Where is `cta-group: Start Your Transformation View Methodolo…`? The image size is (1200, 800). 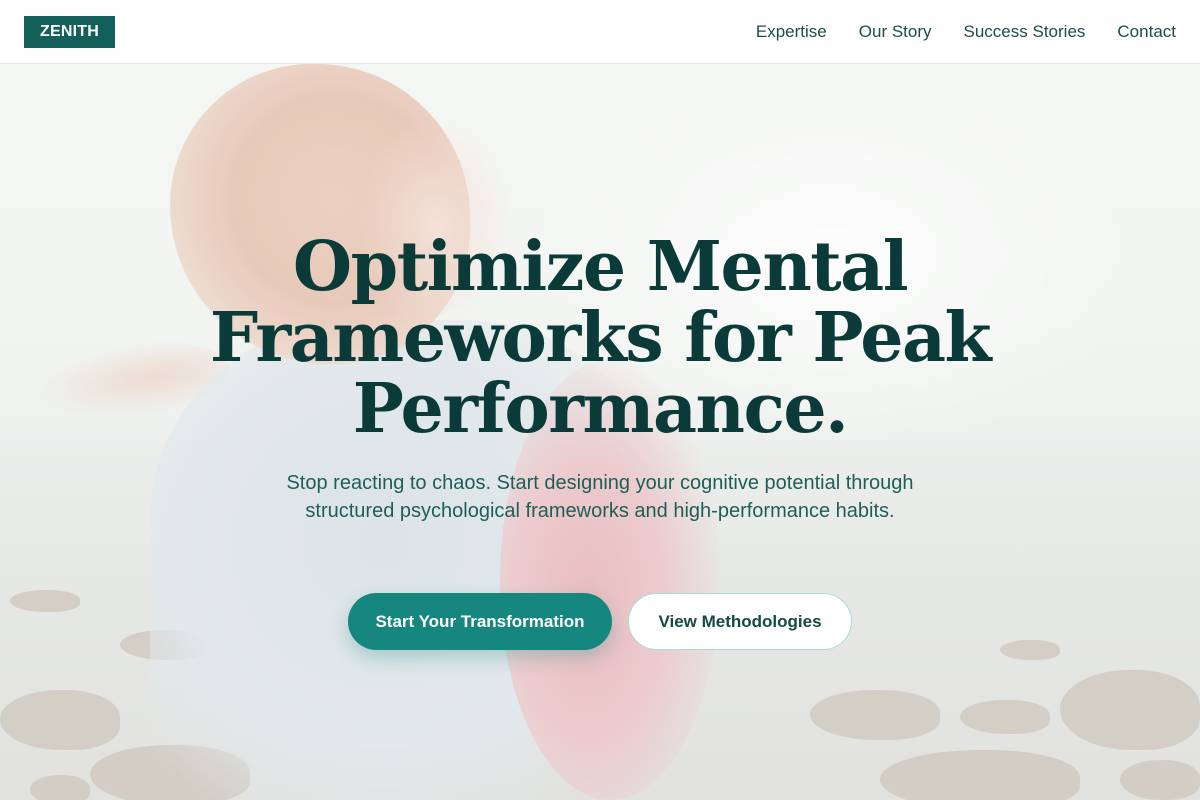
cta-group: Start Your Transformation View Methodolo… is located at coordinates (600, 621).